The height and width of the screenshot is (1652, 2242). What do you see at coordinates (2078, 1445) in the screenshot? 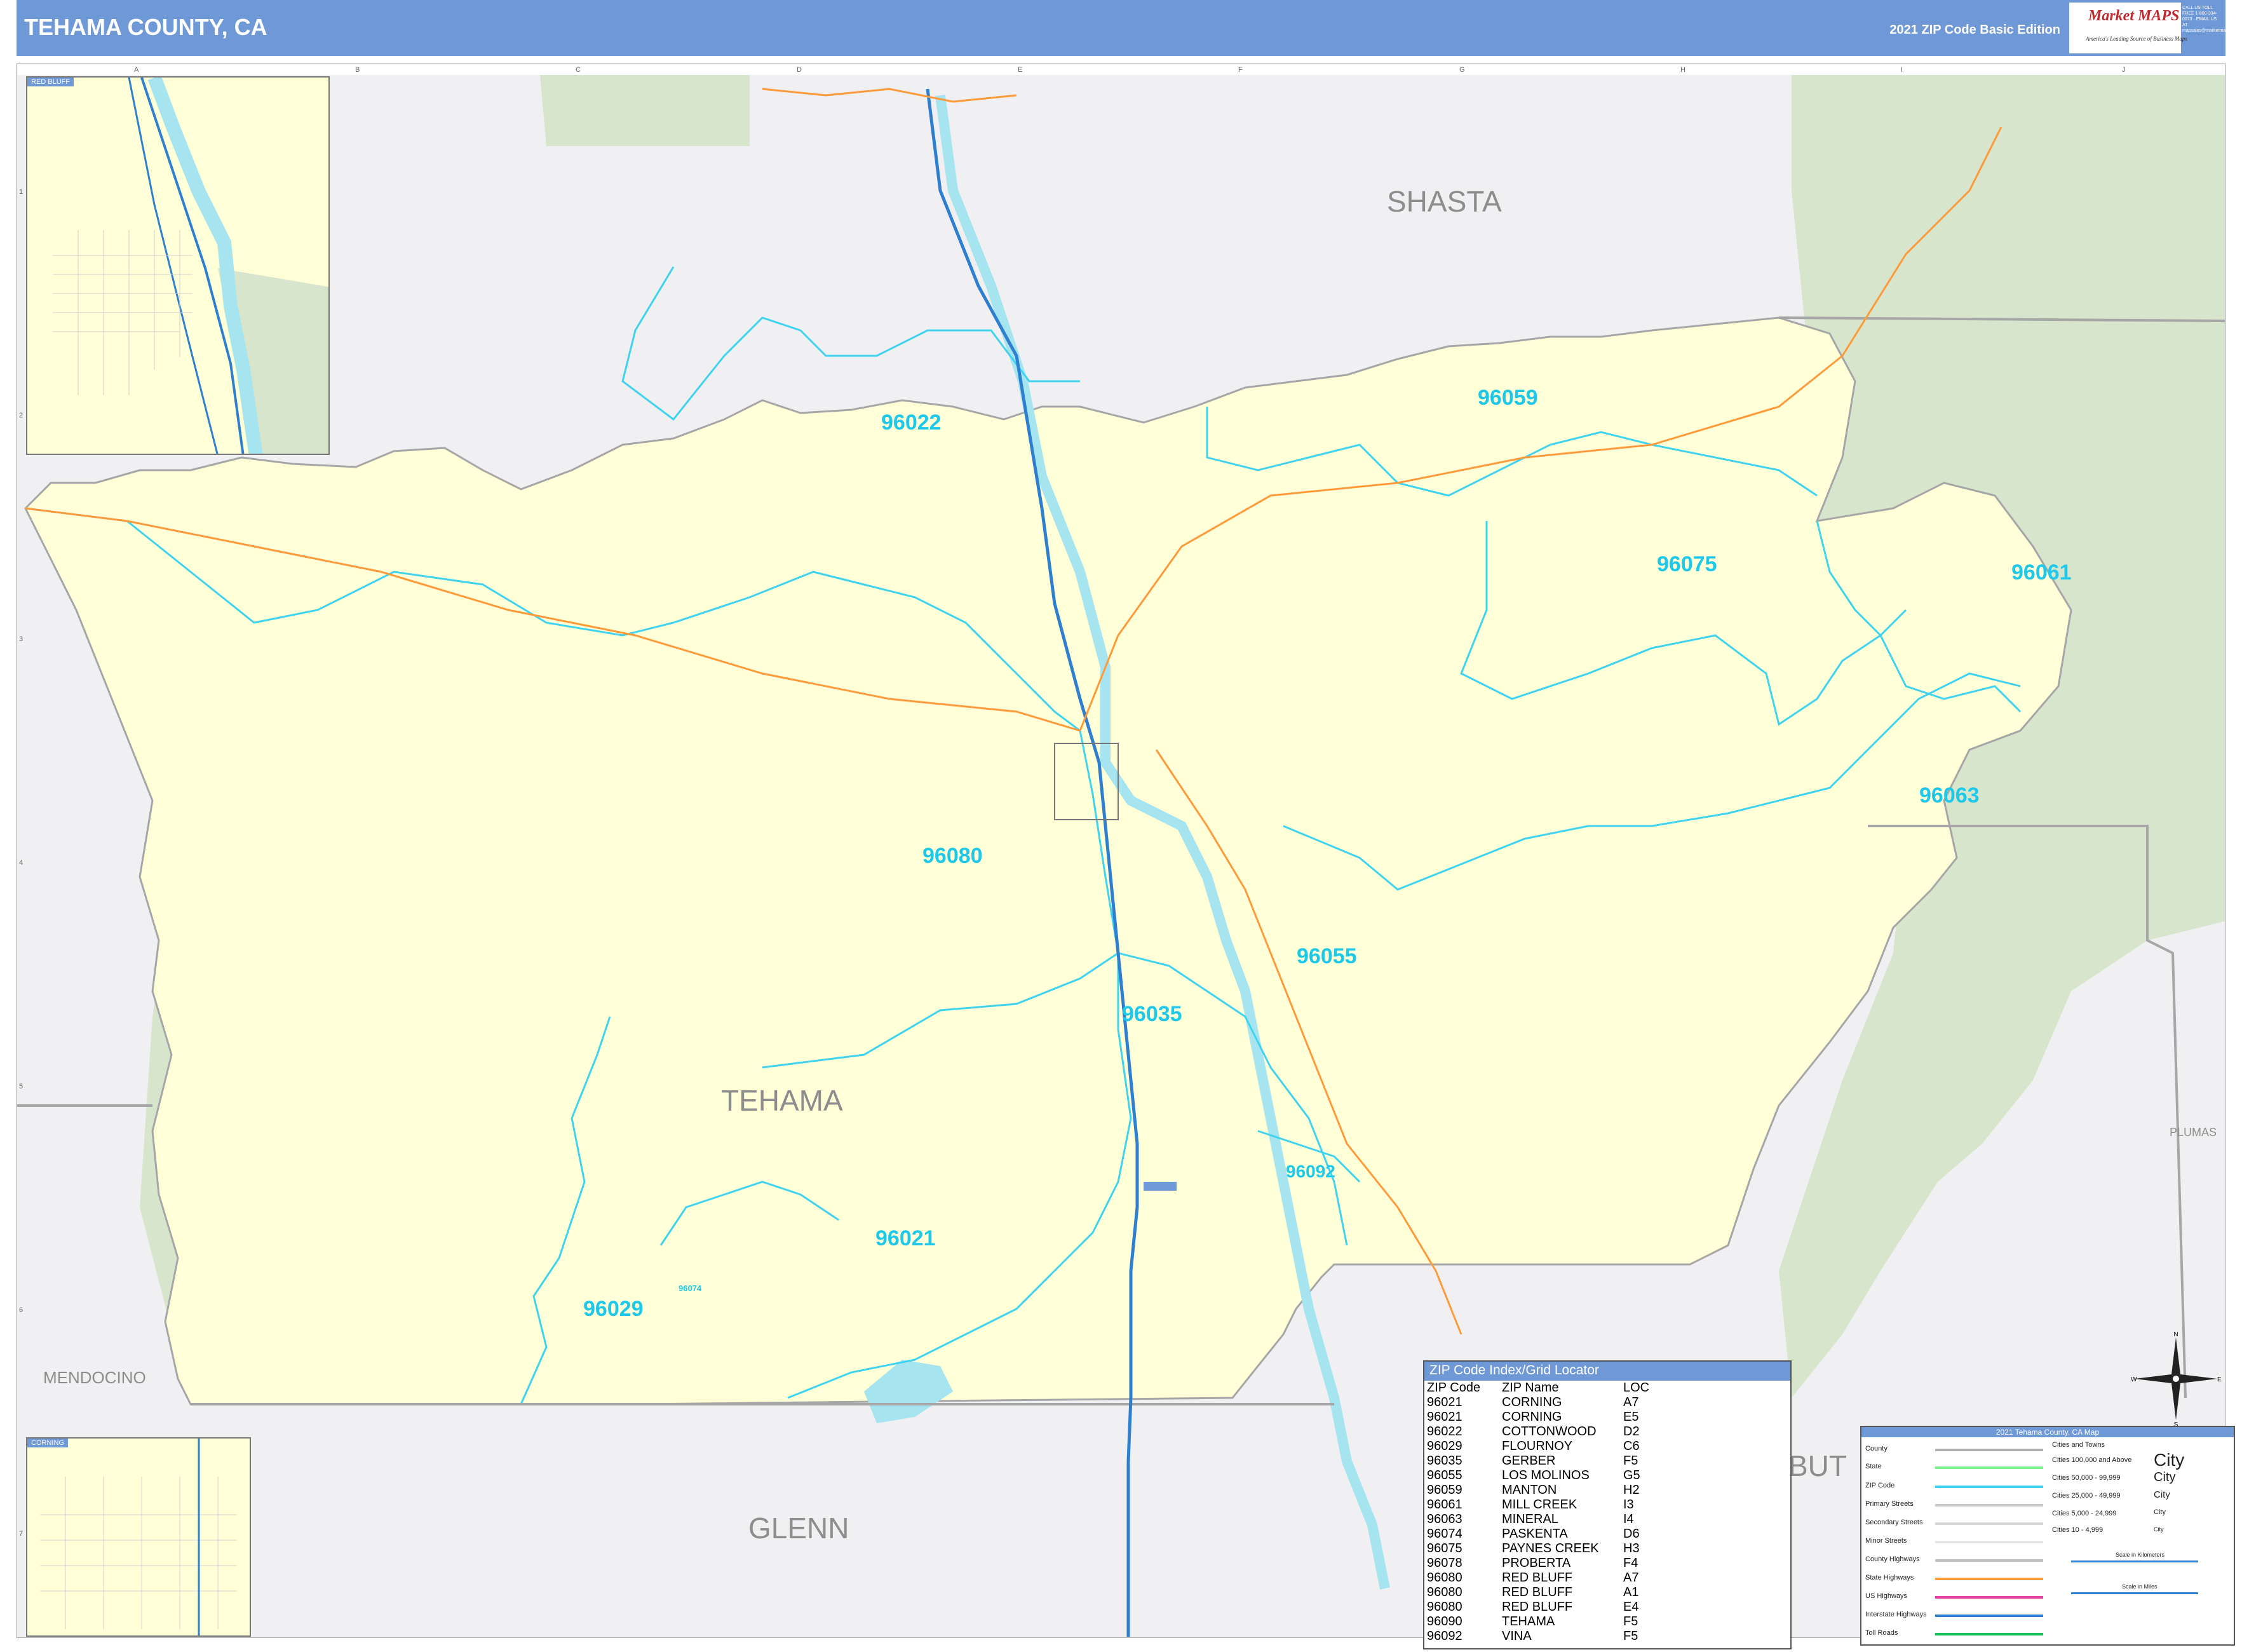
I see `legend-cities-header: Cities and Towns` at bounding box center [2078, 1445].